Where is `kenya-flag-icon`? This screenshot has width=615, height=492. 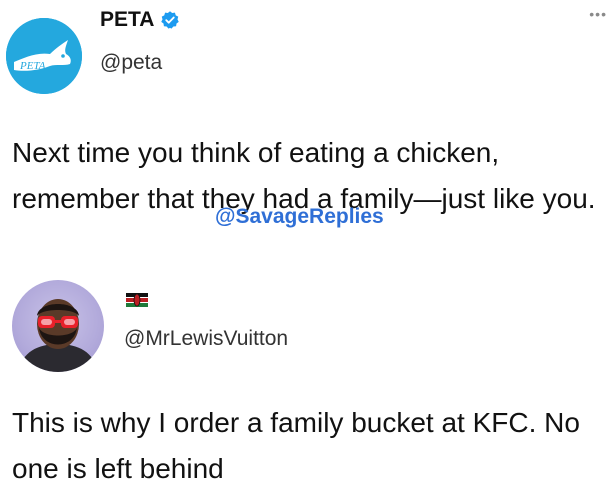
kenya-flag-icon is located at coordinates (137, 300).